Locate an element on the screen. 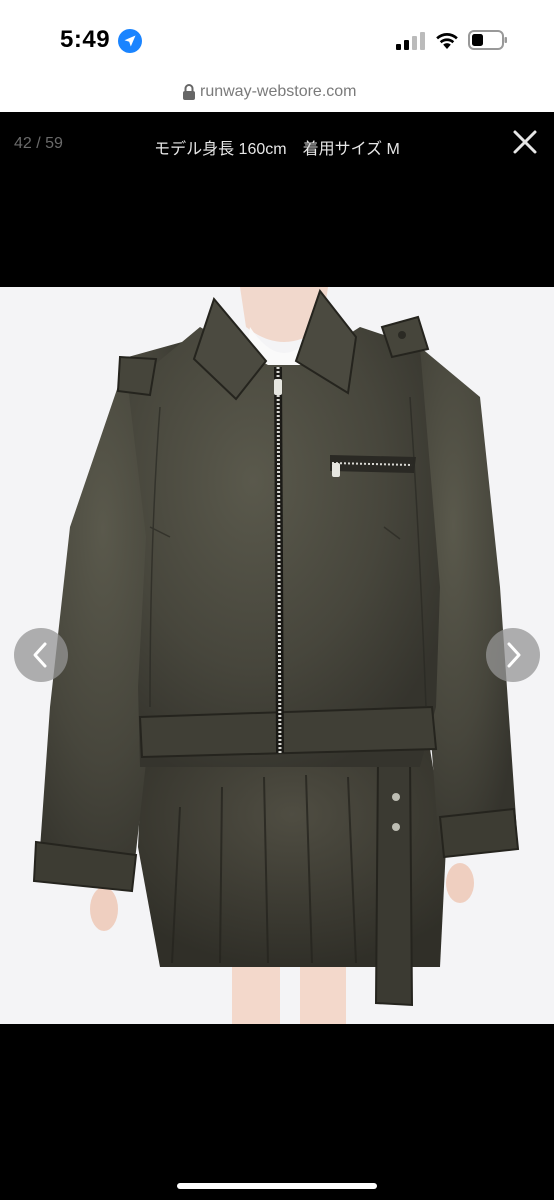 Image resolution: width=554 pixels, height=1200 pixels. next-image-button is located at coordinates (513, 655).